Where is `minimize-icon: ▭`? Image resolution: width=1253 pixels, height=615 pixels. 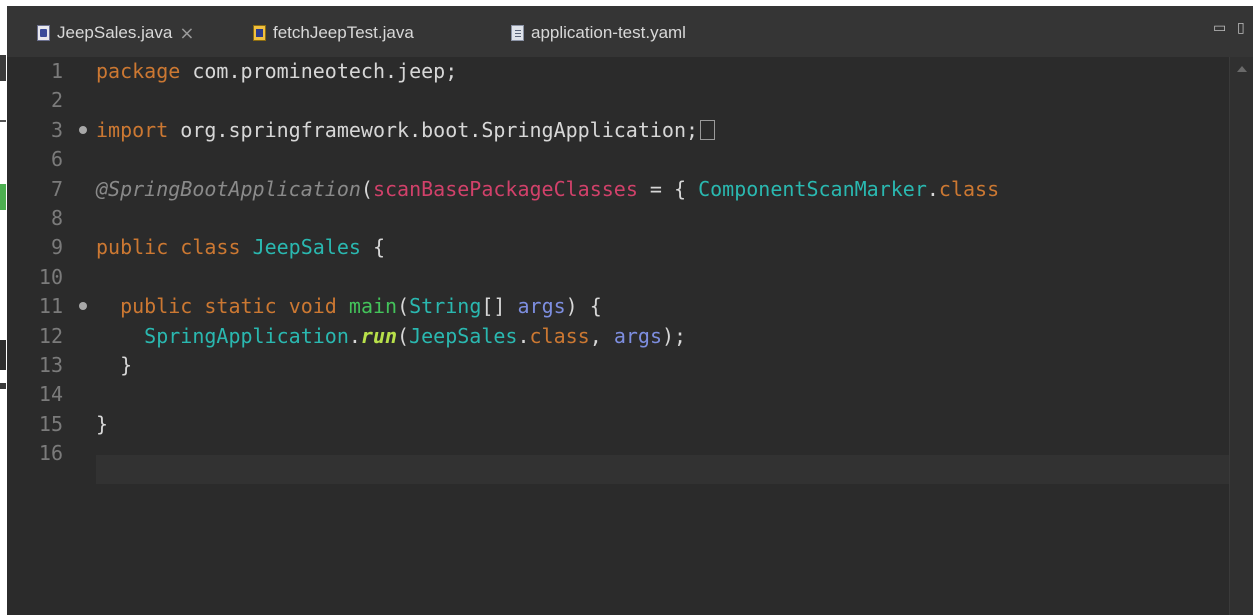 minimize-icon: ▭ is located at coordinates (1219, 28).